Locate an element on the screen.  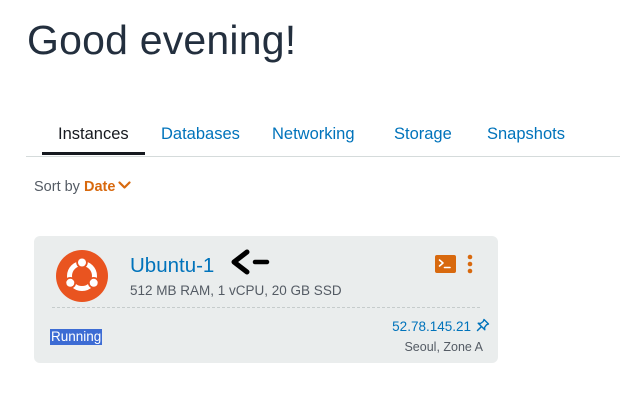
ip-address-link: 52.78.145.21 is located at coordinates (431, 326).